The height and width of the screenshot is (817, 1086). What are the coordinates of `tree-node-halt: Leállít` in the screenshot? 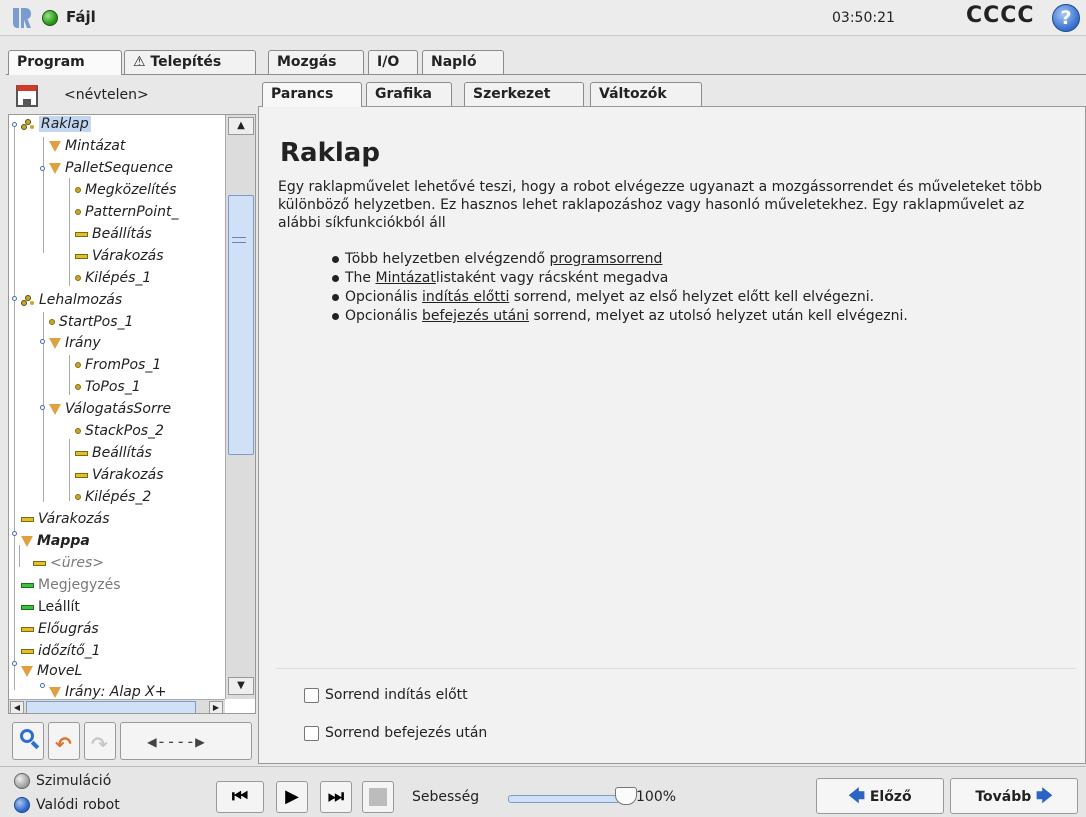 It's located at (50, 609).